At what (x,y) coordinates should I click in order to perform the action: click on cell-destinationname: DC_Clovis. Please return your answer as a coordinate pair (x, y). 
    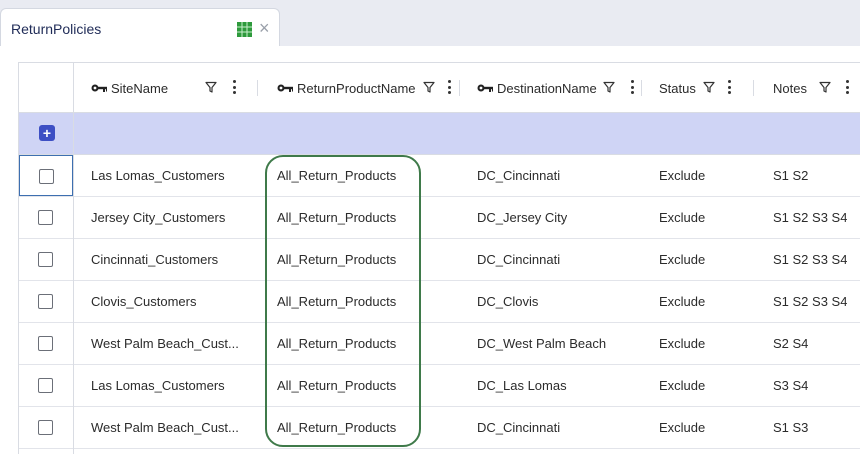
    Looking at the image, I should click on (507, 301).